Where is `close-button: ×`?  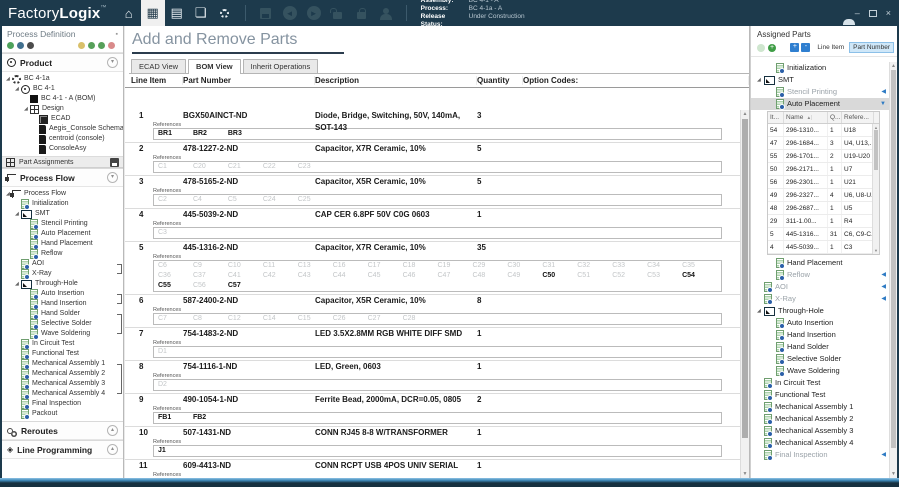 close-button: × is located at coordinates (888, 13).